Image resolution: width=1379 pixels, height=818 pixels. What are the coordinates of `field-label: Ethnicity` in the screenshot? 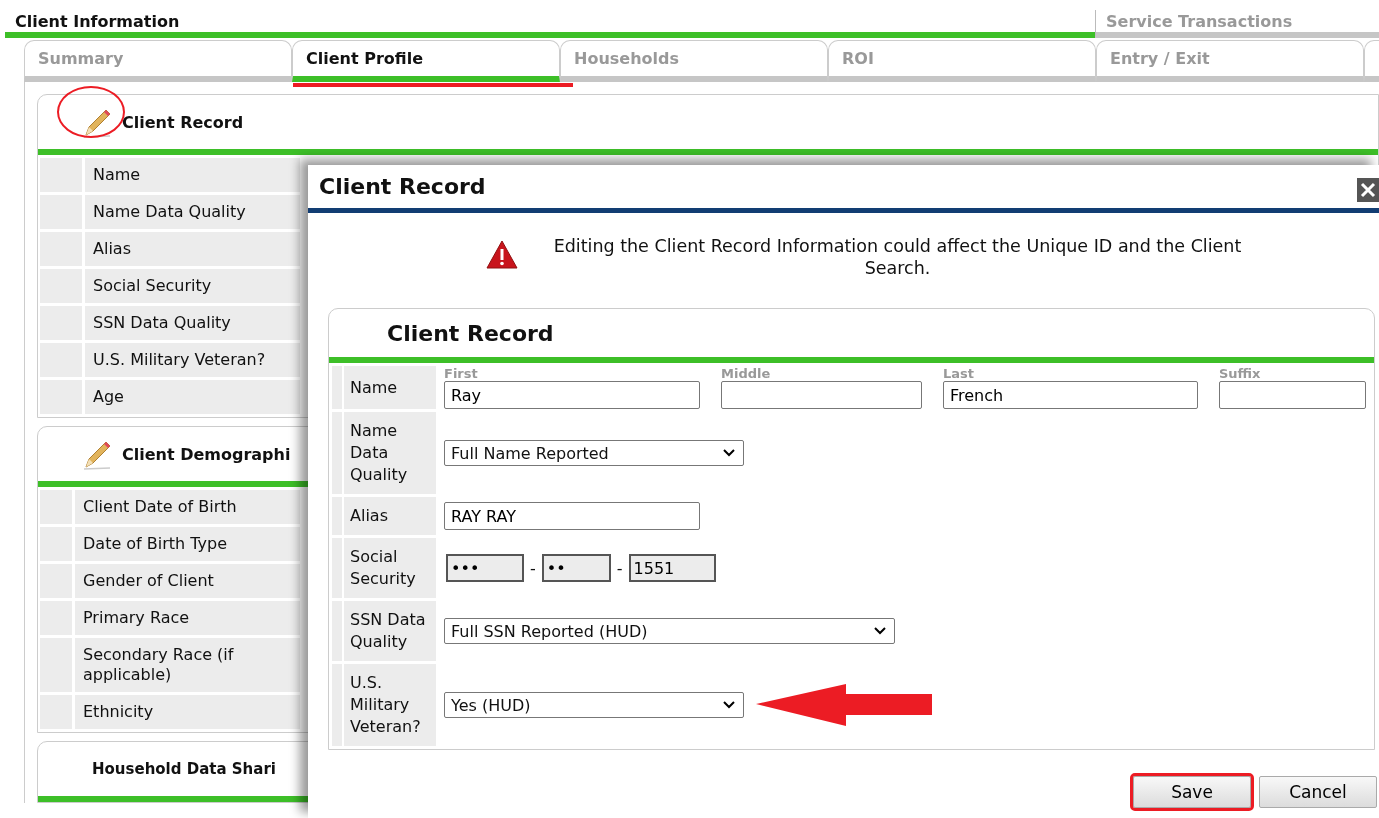 It's located at (187, 712).